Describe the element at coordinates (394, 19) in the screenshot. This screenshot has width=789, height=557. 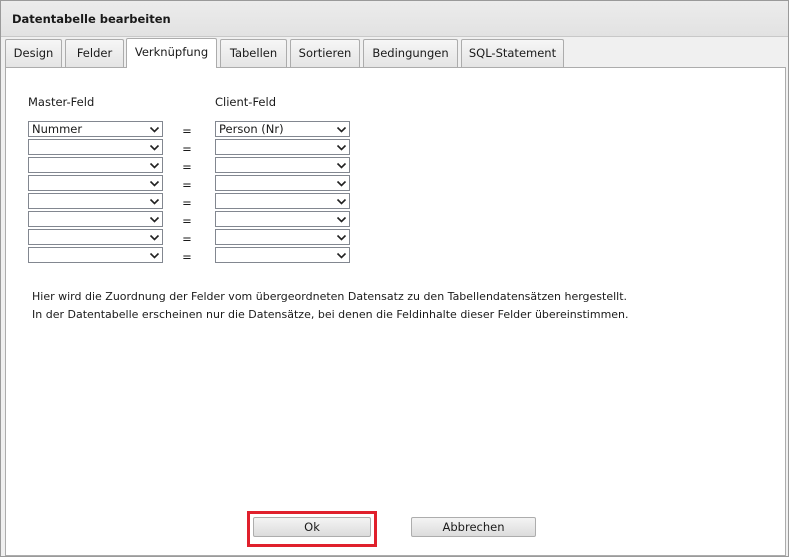
I see `title-bar: Datentabelle bearbeiten` at that location.